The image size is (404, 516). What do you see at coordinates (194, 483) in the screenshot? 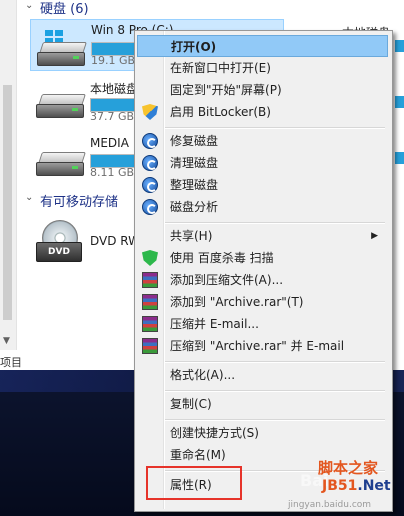
I see `highlight-callout-box` at bounding box center [194, 483].